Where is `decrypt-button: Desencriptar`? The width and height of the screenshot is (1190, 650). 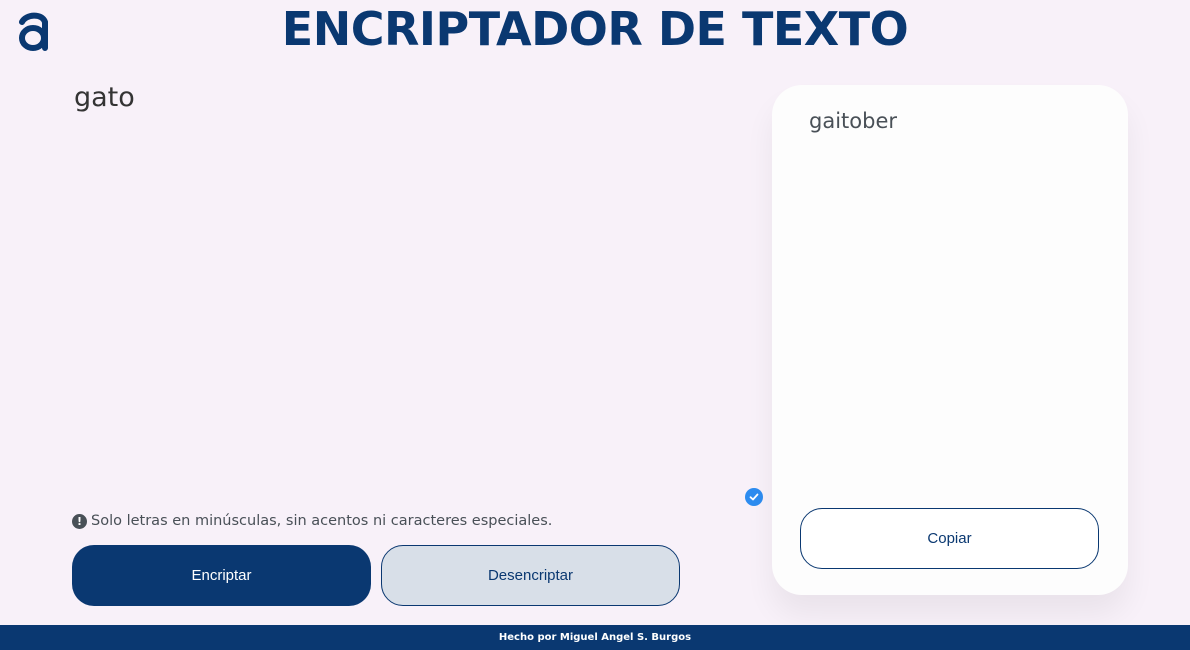
decrypt-button: Desencriptar is located at coordinates (530, 575).